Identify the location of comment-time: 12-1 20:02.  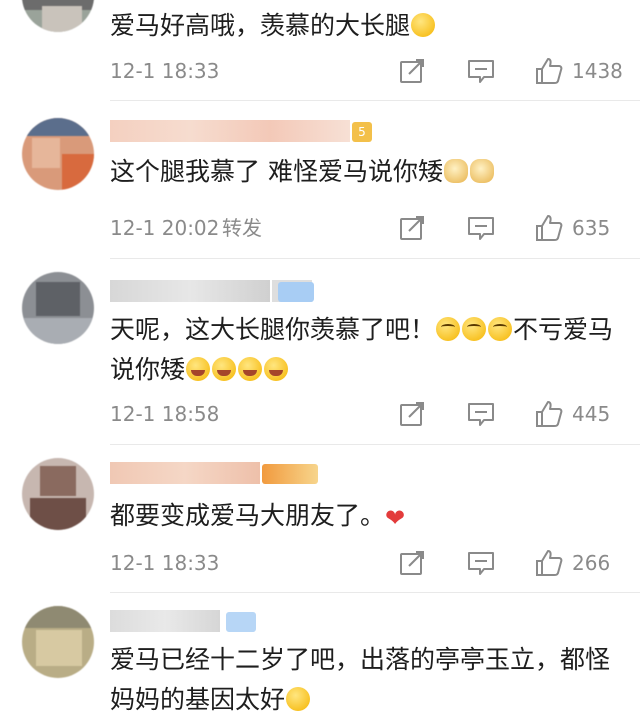
(165, 228).